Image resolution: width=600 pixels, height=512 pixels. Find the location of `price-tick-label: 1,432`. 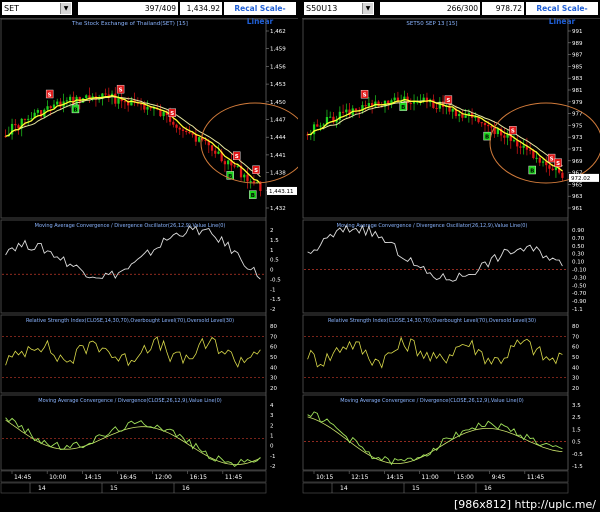

price-tick-label: 1,432 is located at coordinates (278, 209).